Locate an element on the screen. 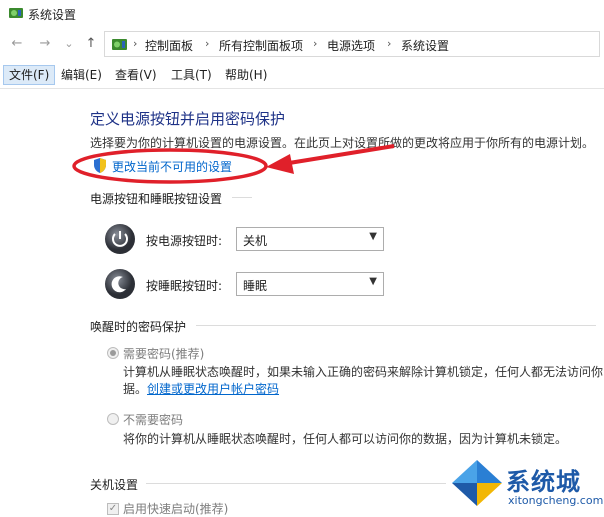 The width and height of the screenshot is (604, 517). wake-password-section-title: 唤醒时的密码保护 is located at coordinates (138, 327).